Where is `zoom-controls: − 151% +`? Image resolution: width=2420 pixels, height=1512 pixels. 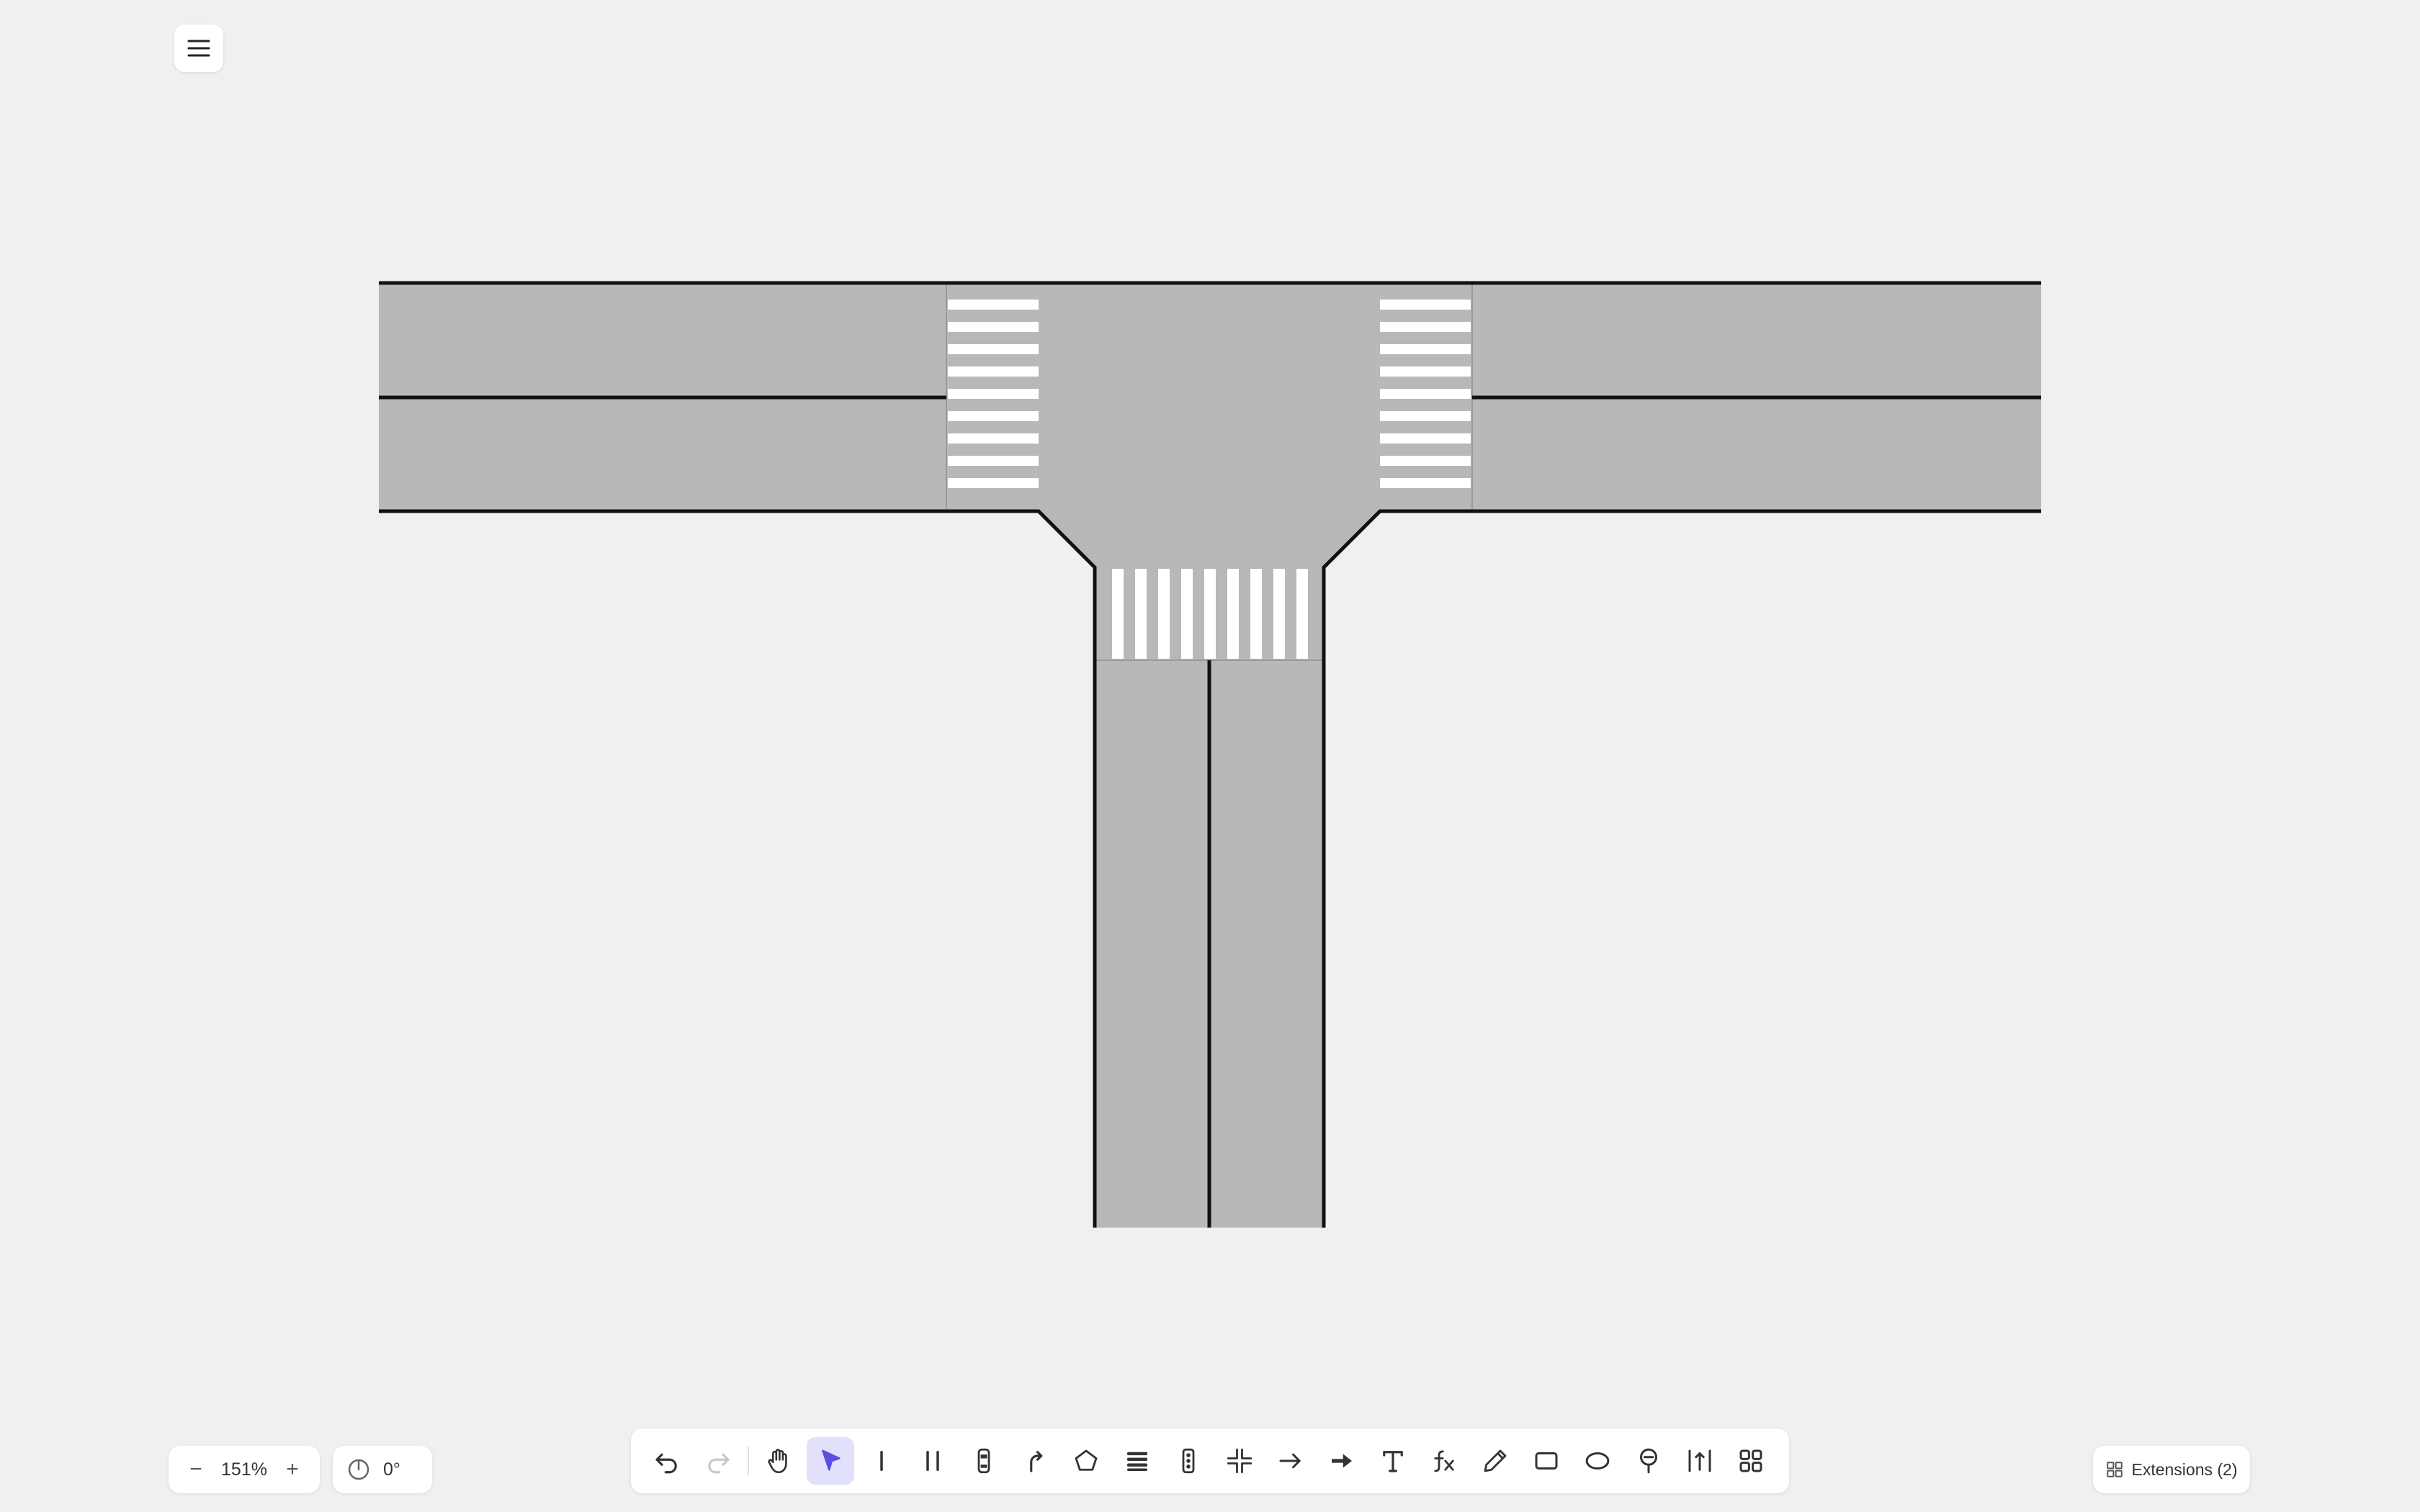 zoom-controls: − 151% + is located at coordinates (244, 1469).